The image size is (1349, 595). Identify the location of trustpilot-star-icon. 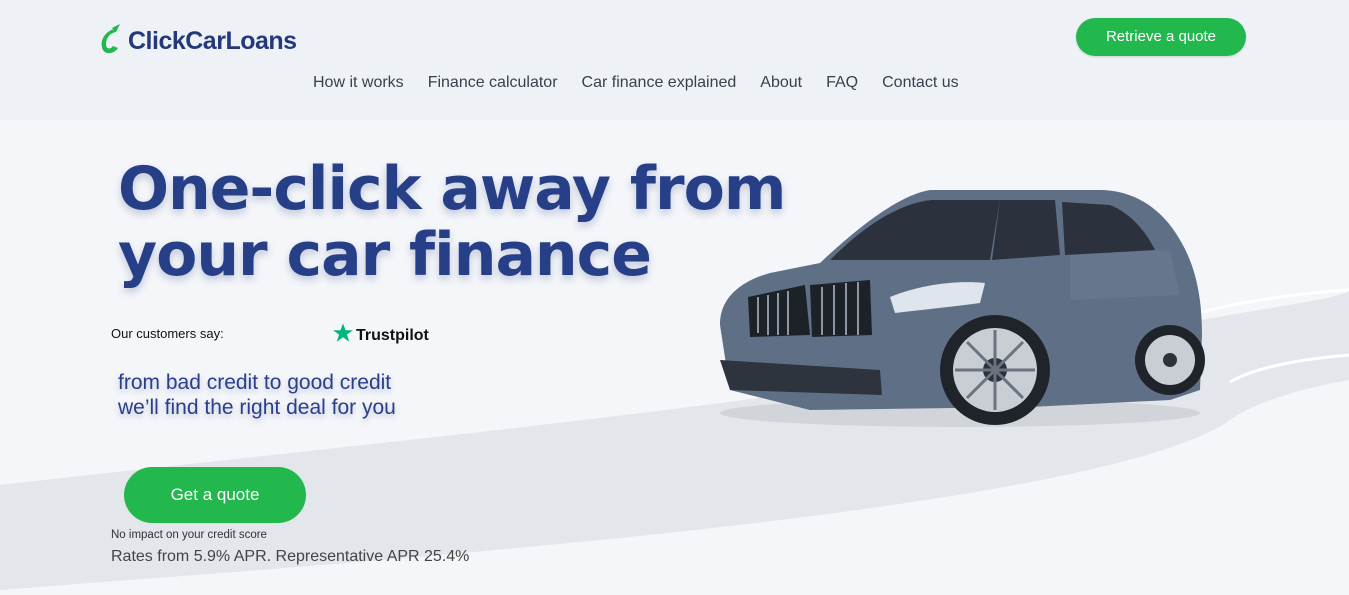
(343, 335).